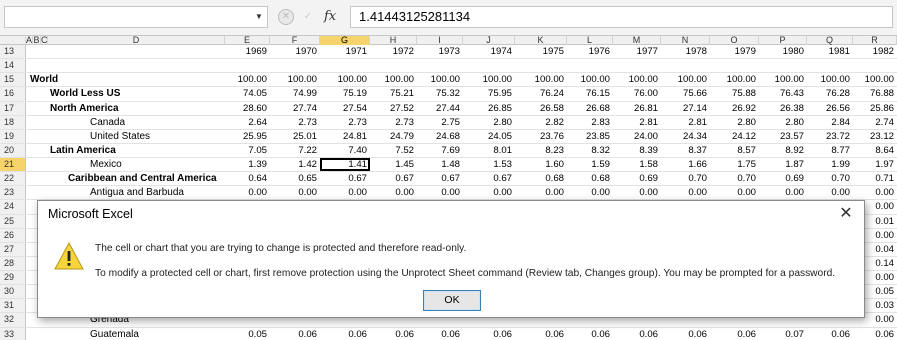  Describe the element at coordinates (295, 136) in the screenshot. I see `data-cell: 25.01` at that location.